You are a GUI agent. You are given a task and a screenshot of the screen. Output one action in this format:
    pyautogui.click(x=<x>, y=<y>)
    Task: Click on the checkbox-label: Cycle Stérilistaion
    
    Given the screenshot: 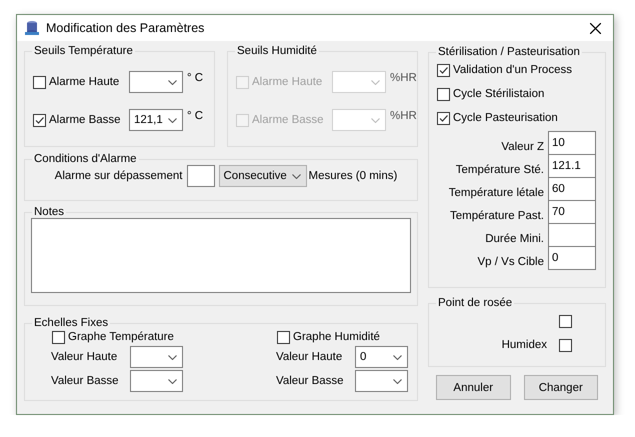 What is the action you would take?
    pyautogui.click(x=498, y=94)
    